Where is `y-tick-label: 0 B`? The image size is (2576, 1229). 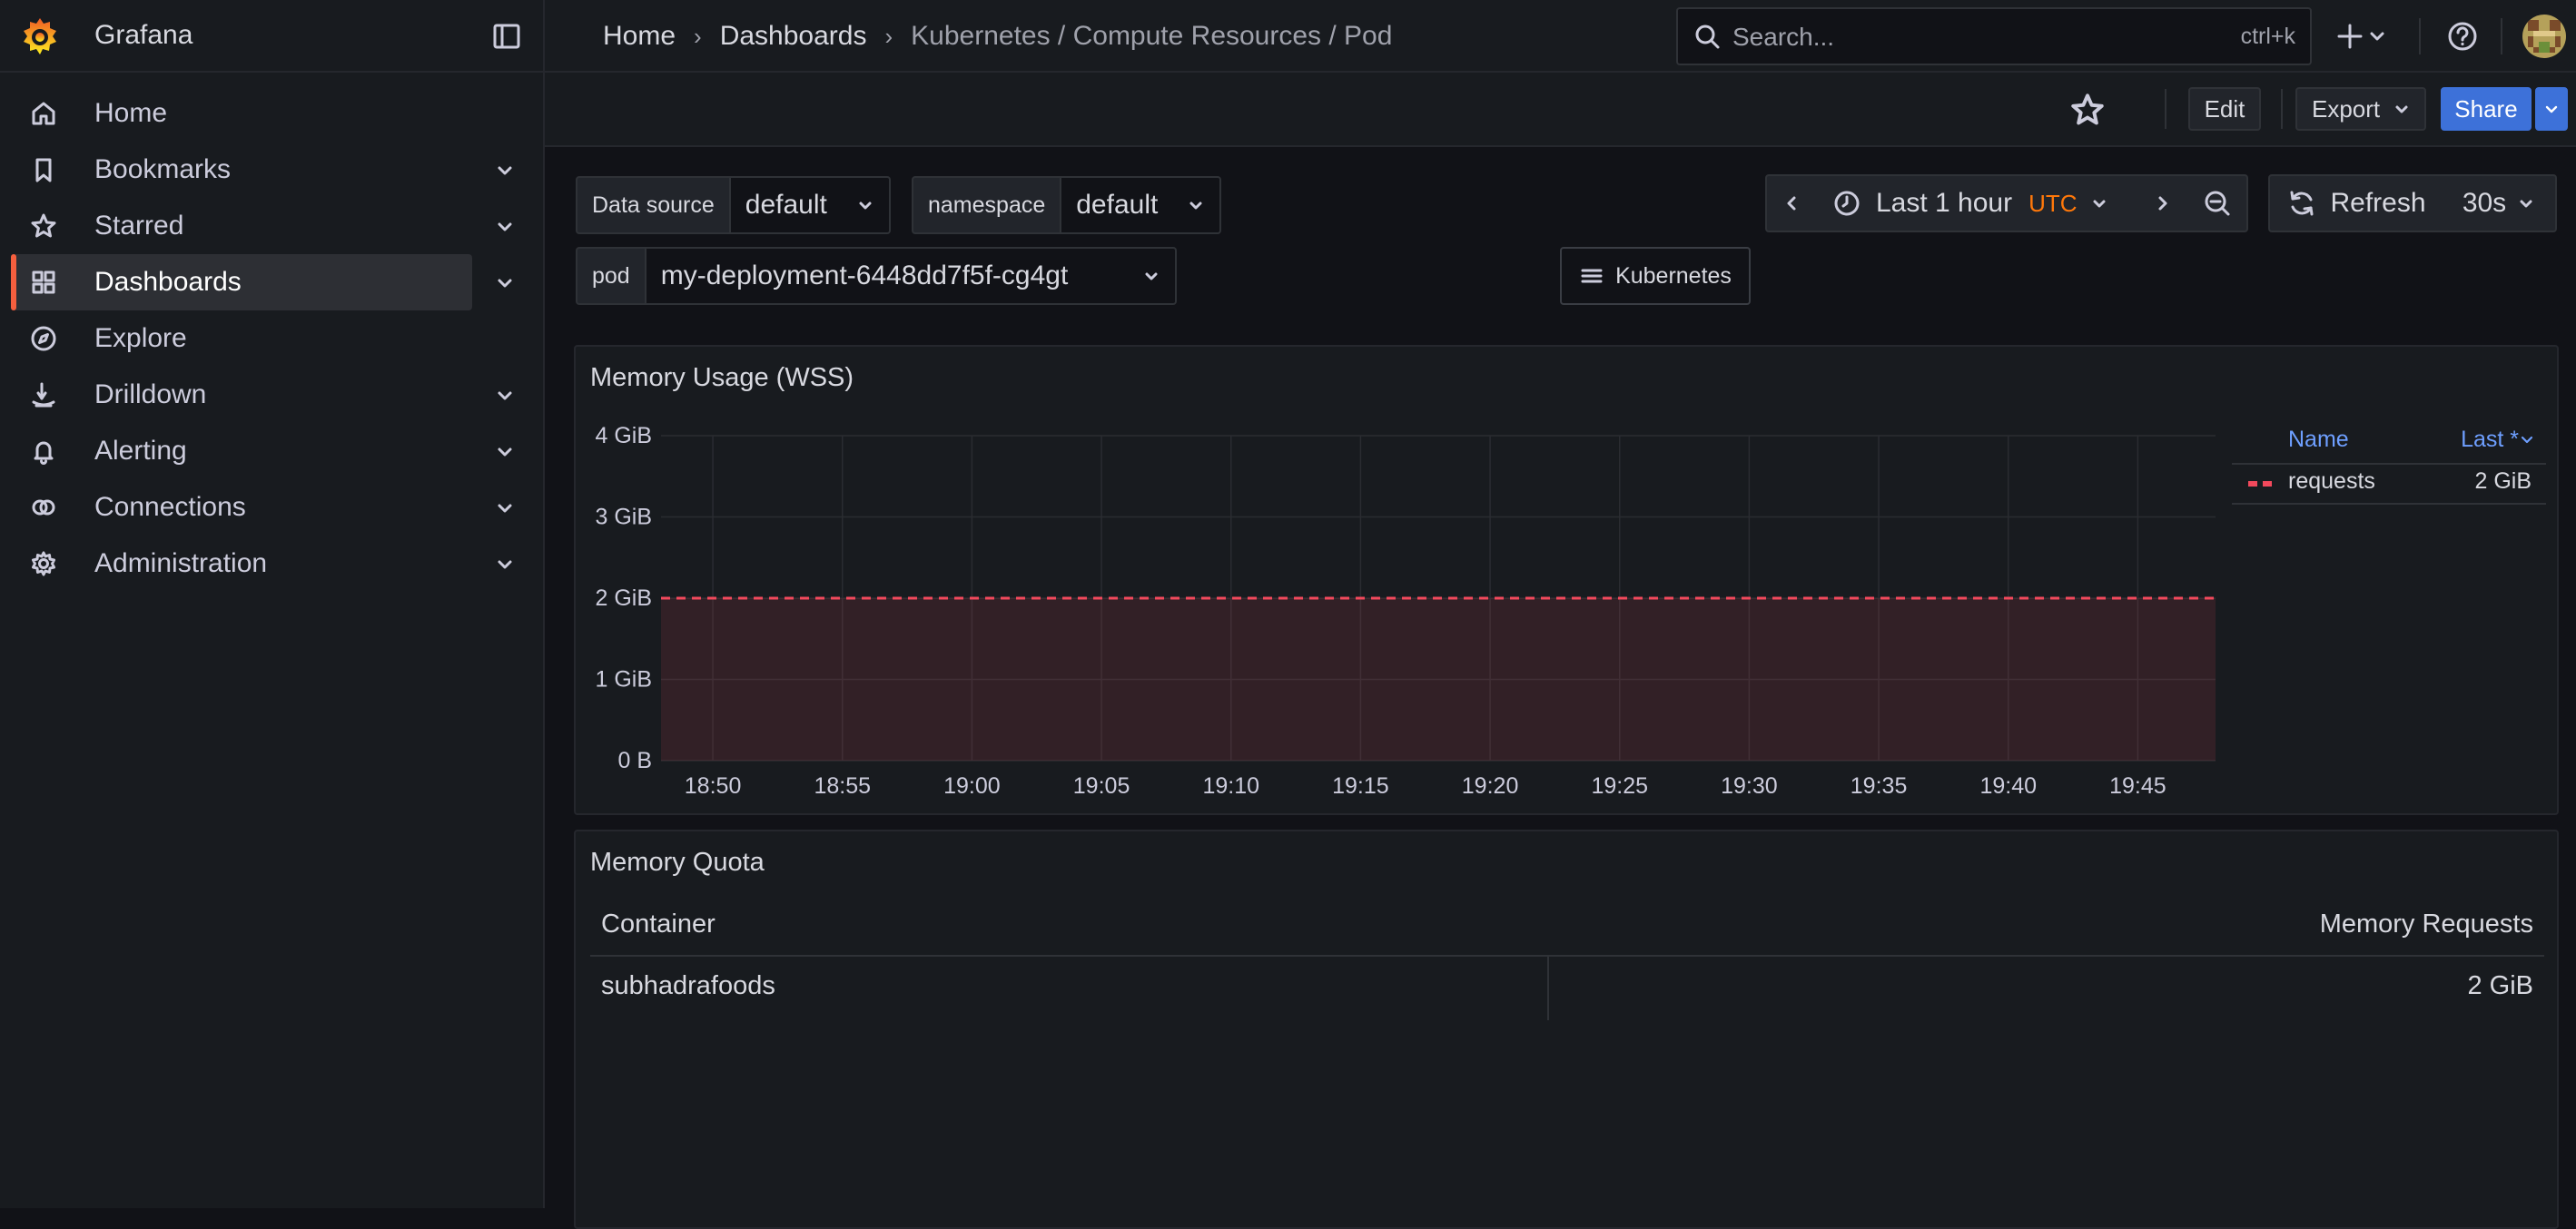 y-tick-label: 0 B is located at coordinates (634, 761).